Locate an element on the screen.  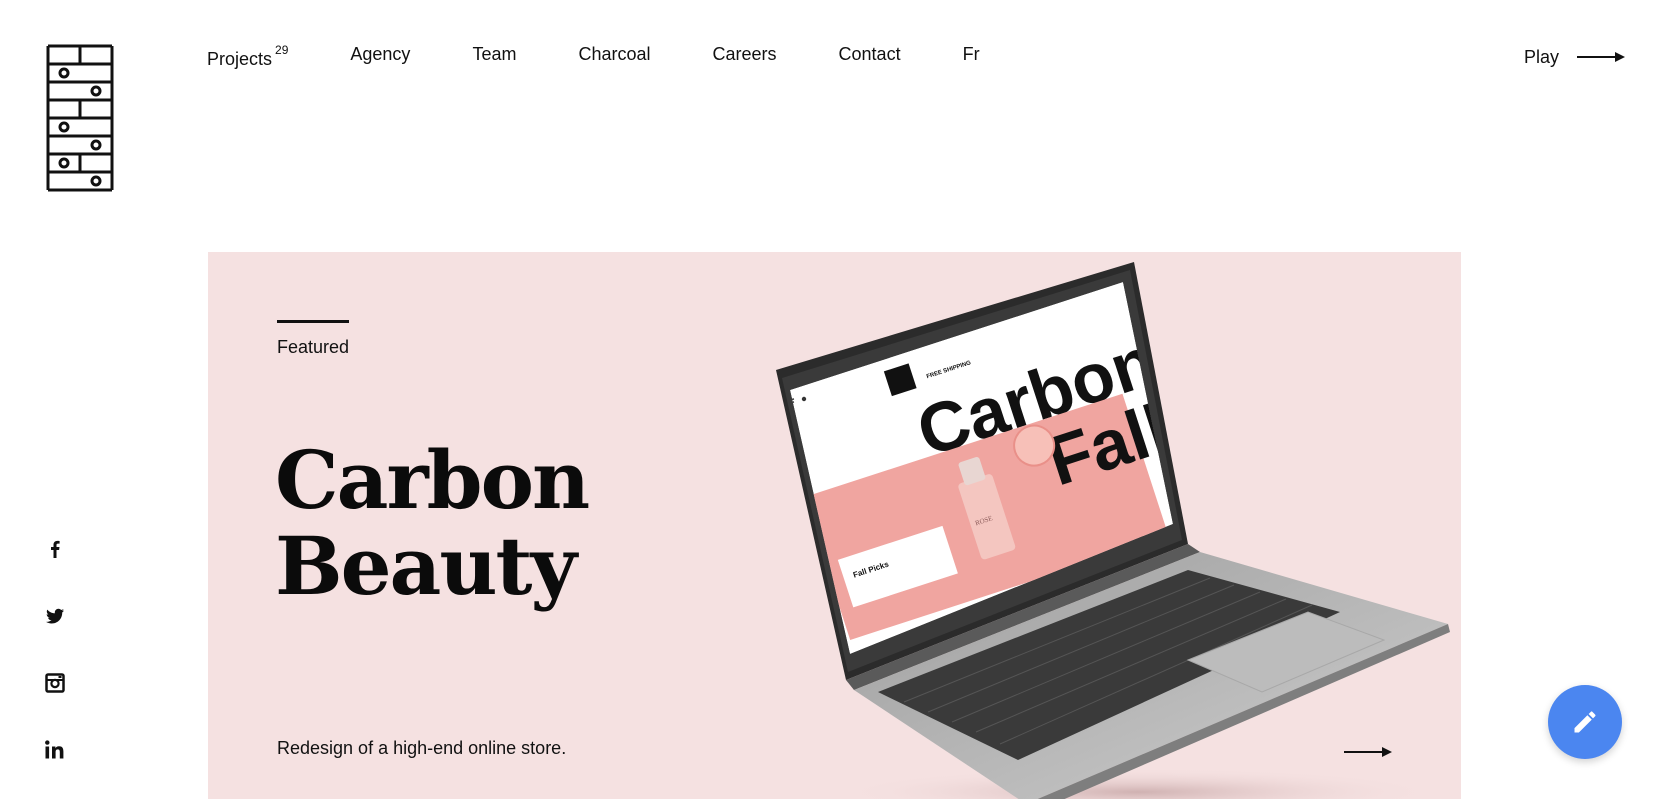
nav-contact: Contact is located at coordinates (870, 54).